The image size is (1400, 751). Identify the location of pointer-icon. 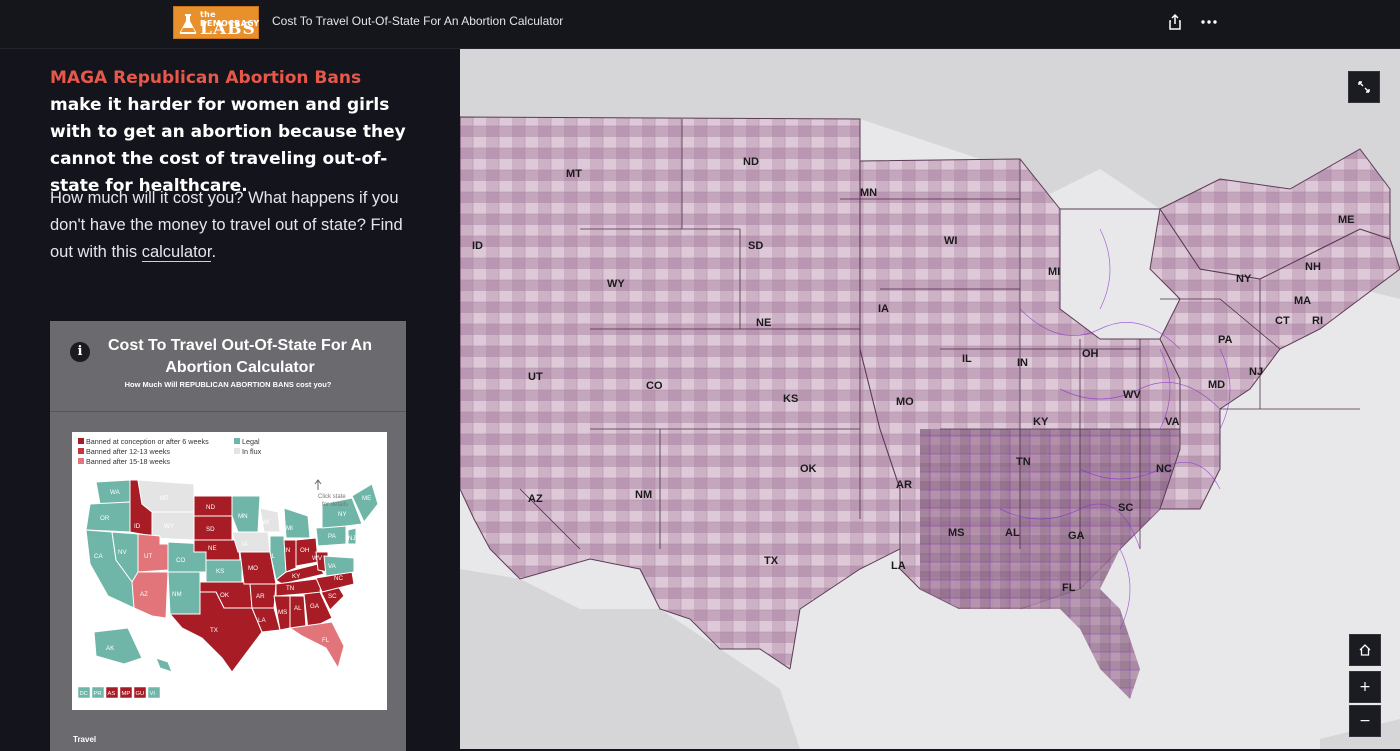
(318, 484).